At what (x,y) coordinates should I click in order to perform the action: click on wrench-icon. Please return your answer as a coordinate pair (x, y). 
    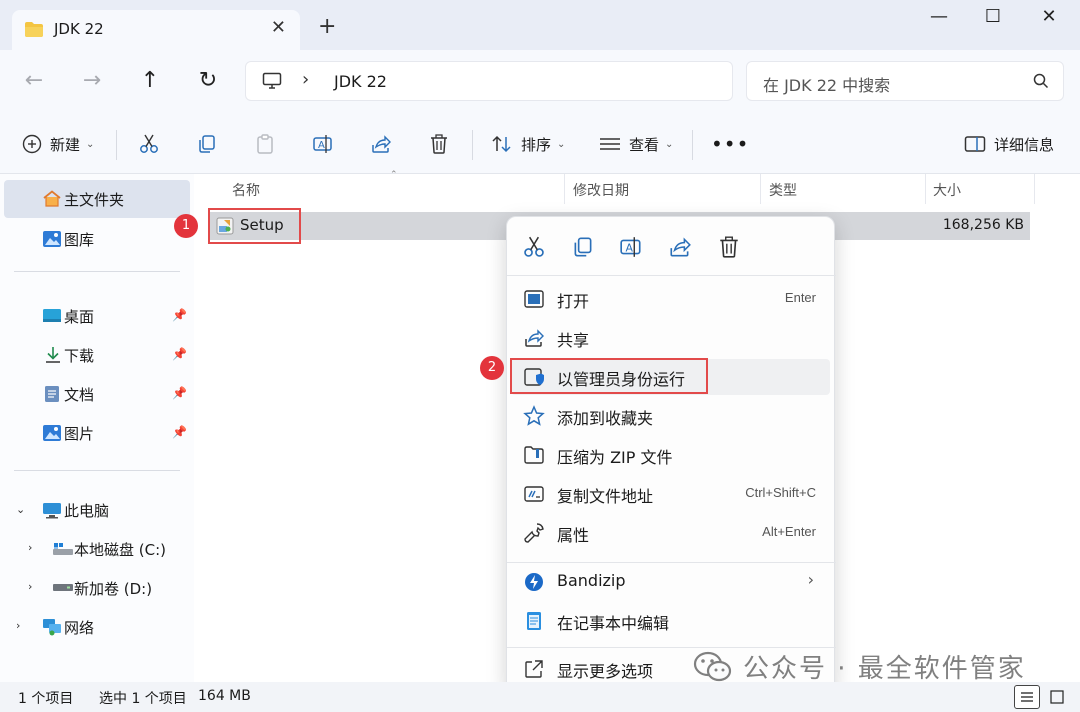
    Looking at the image, I should click on (534, 533).